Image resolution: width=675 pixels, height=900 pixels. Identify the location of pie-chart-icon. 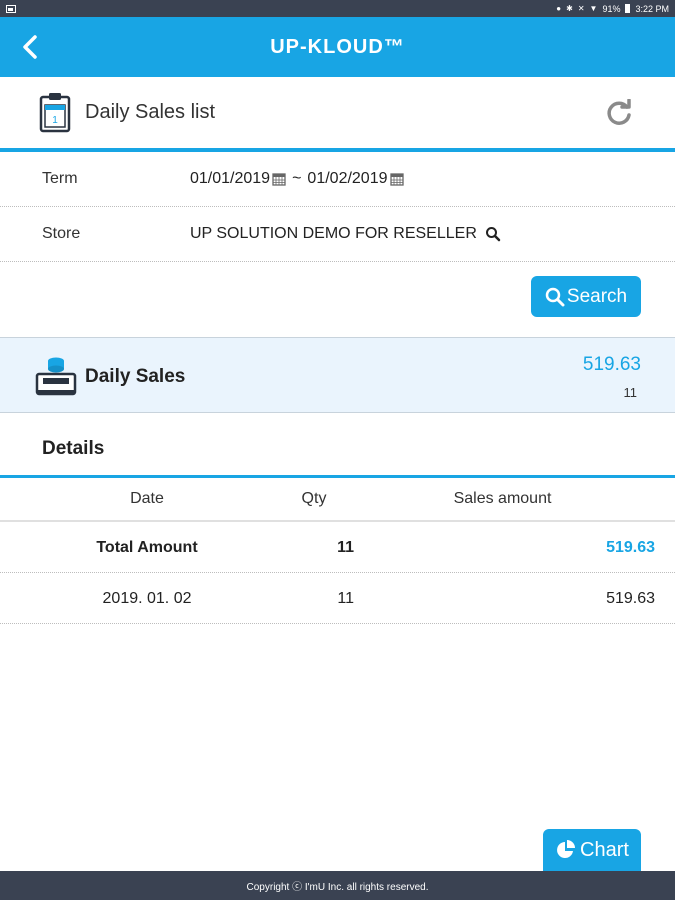
(566, 849).